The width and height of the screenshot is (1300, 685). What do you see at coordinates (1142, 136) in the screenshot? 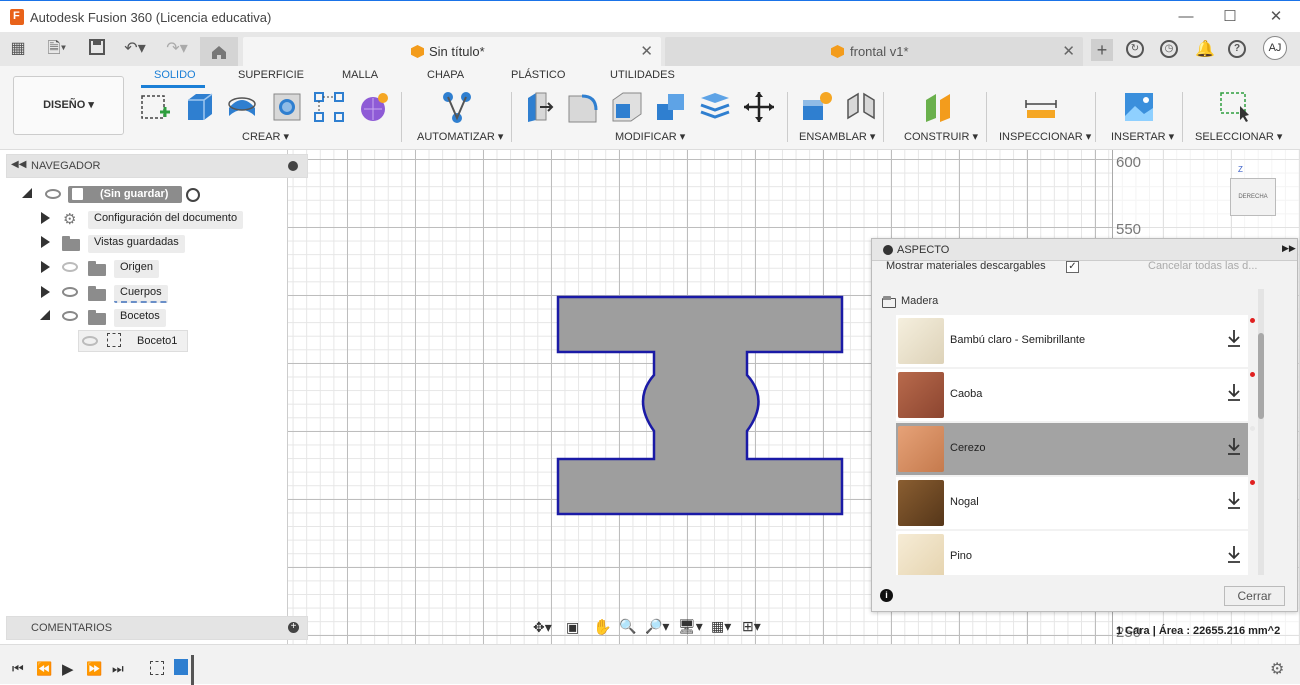
I see `insertar-menu: INSERTAR ▾` at bounding box center [1142, 136].